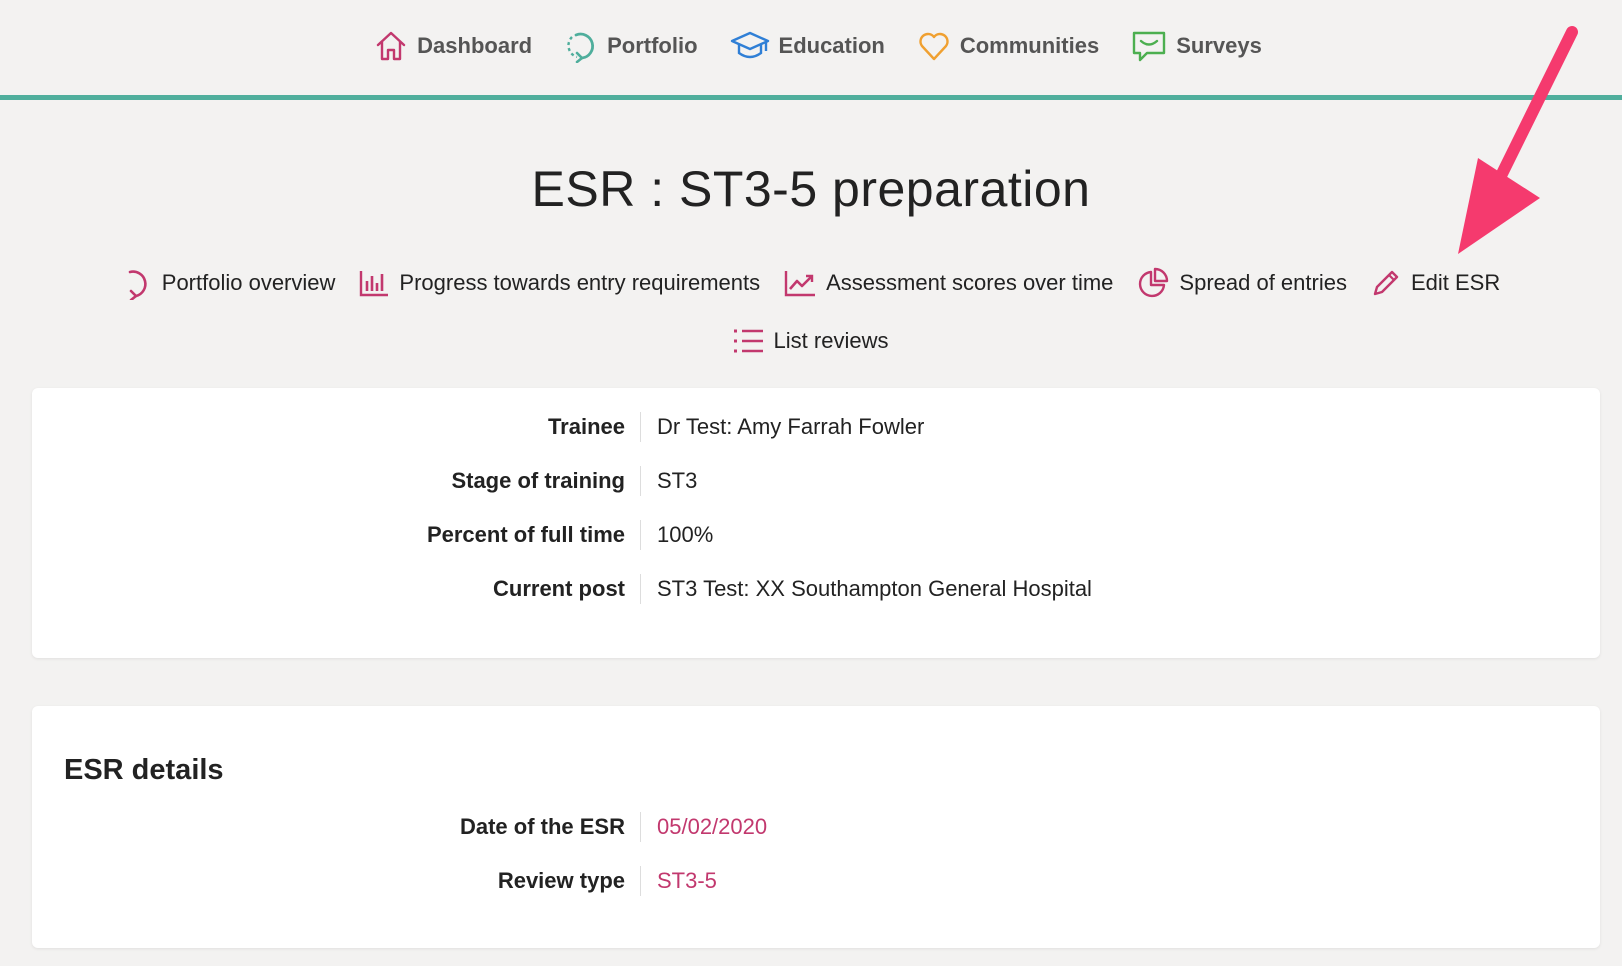 This screenshot has width=1622, height=966. I want to click on nav-communities: Communities, so click(1008, 49).